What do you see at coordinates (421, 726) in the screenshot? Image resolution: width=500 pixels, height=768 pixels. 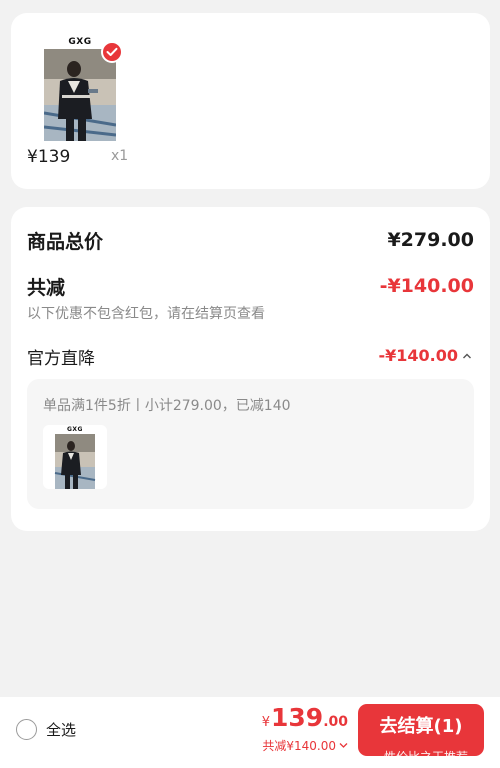 I see `checkout-label: 去结算(1)` at bounding box center [421, 726].